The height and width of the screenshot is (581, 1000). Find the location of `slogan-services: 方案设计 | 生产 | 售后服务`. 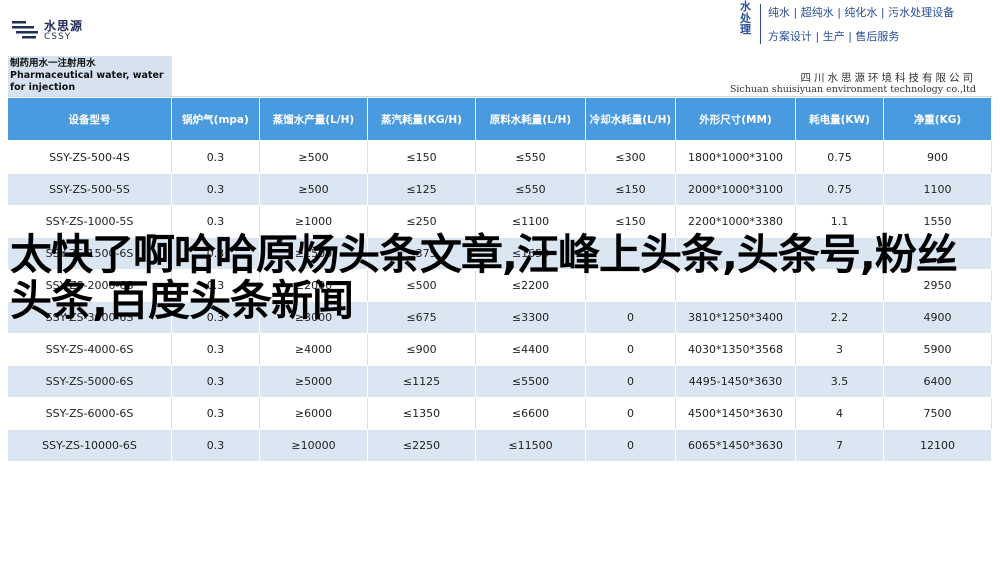

slogan-services: 方案设计 | 生产 | 售后服务 is located at coordinates (834, 36).